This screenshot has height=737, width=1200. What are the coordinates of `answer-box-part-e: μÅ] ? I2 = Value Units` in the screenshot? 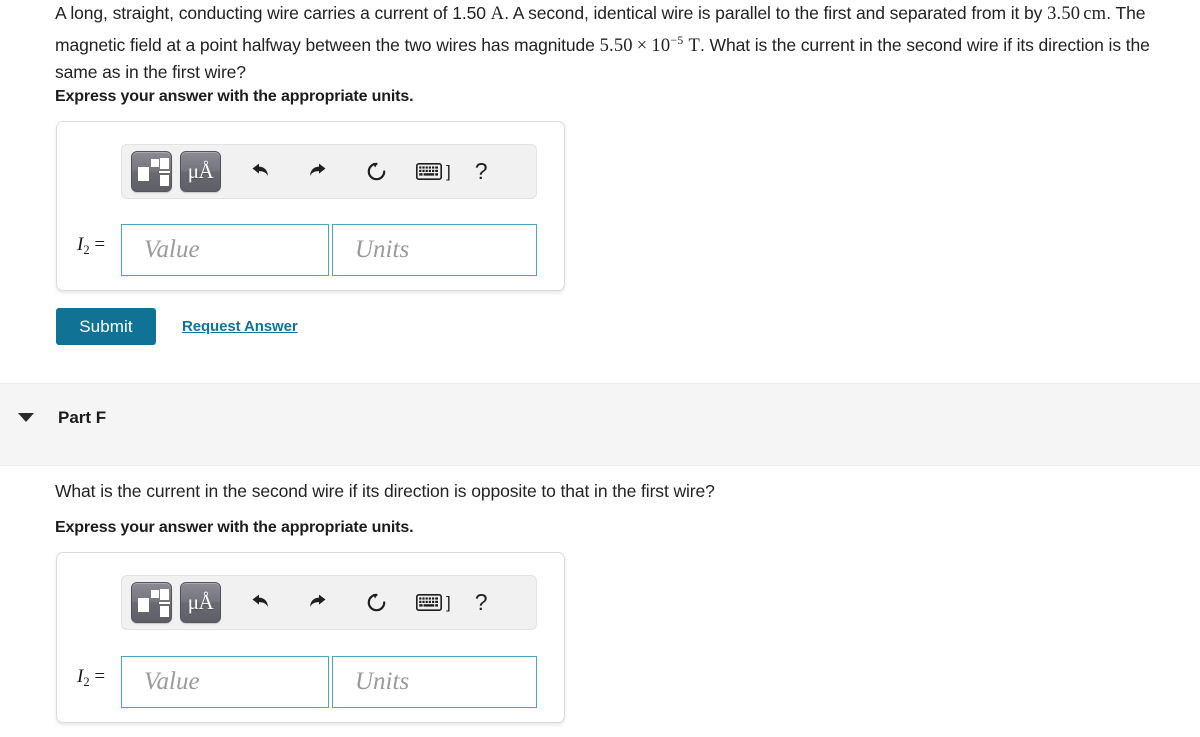 It's located at (310, 206).